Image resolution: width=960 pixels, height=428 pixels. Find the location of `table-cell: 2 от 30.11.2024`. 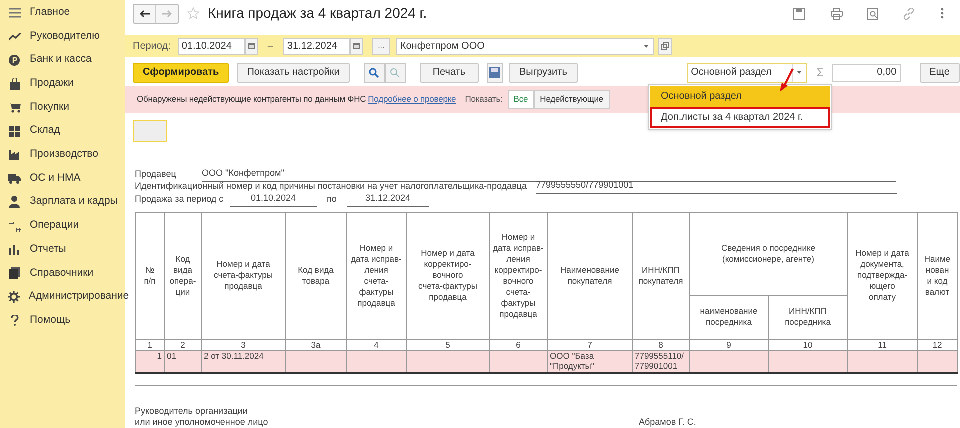

table-cell: 2 от 30.11.2024 is located at coordinates (244, 361).